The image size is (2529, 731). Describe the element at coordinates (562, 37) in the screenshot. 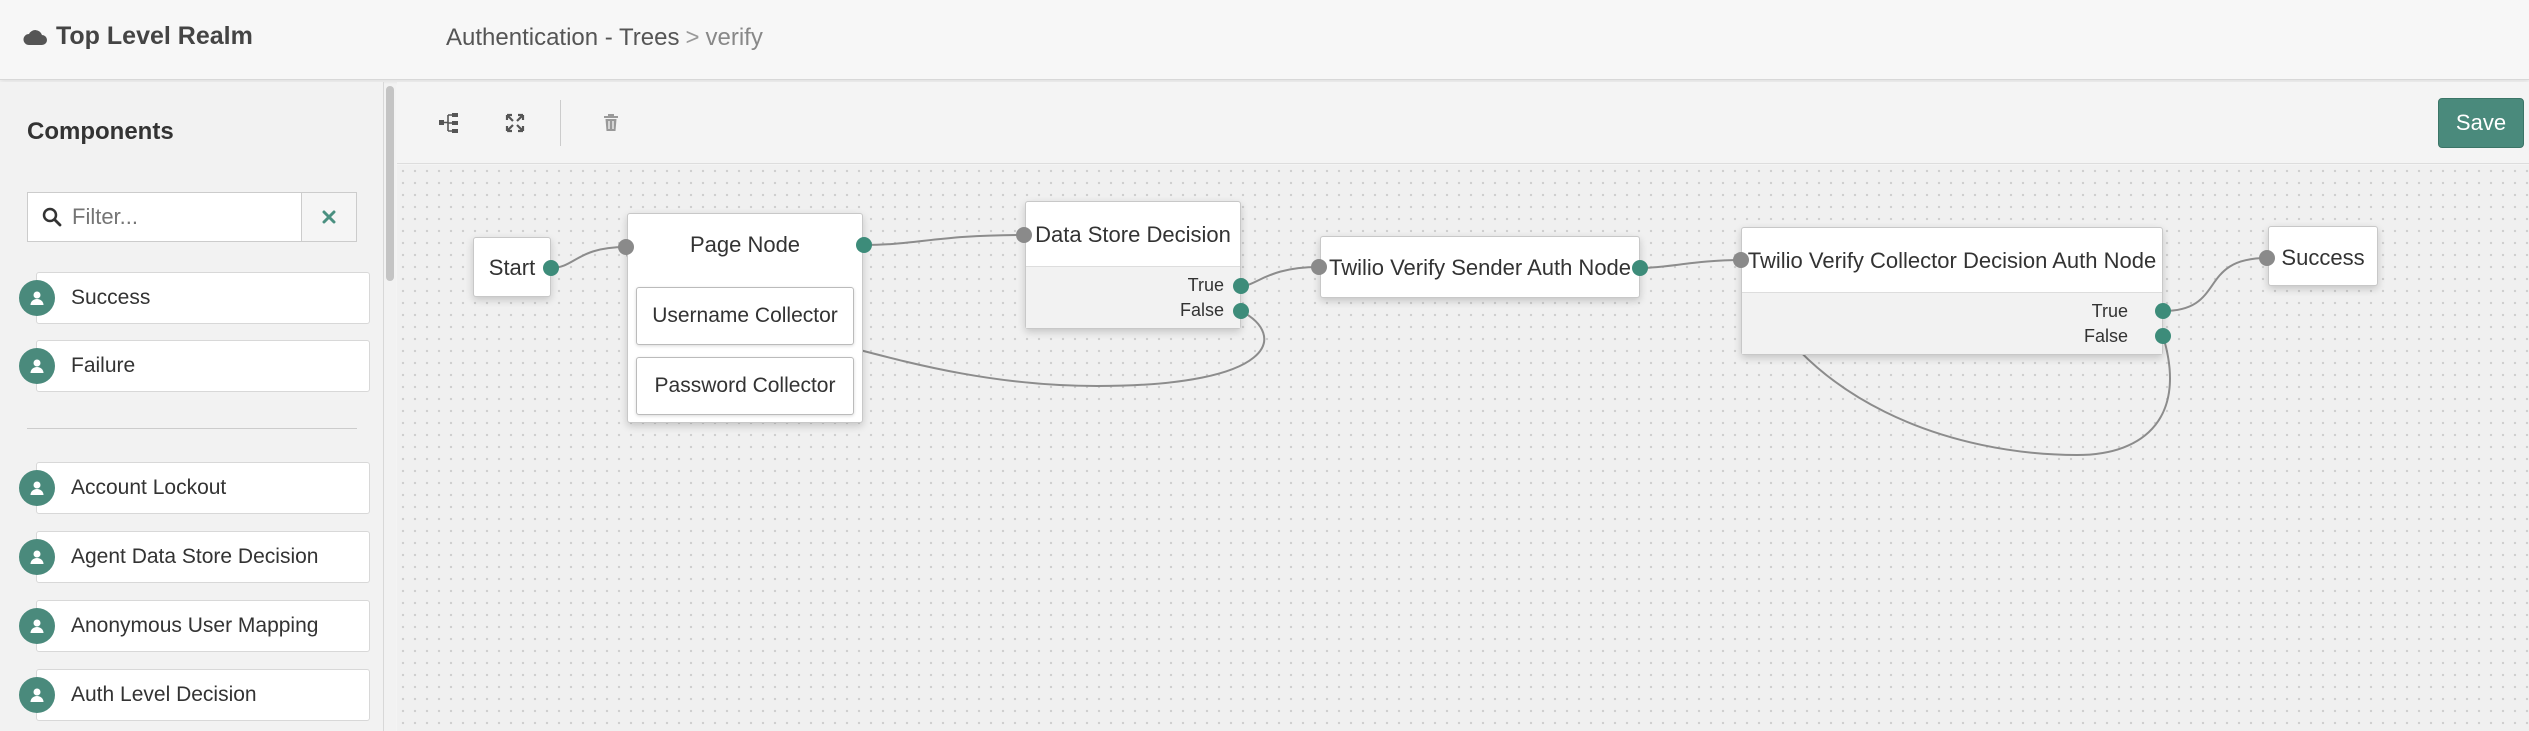

I see `breadcrumb-parent: Authentication - Trees` at that location.